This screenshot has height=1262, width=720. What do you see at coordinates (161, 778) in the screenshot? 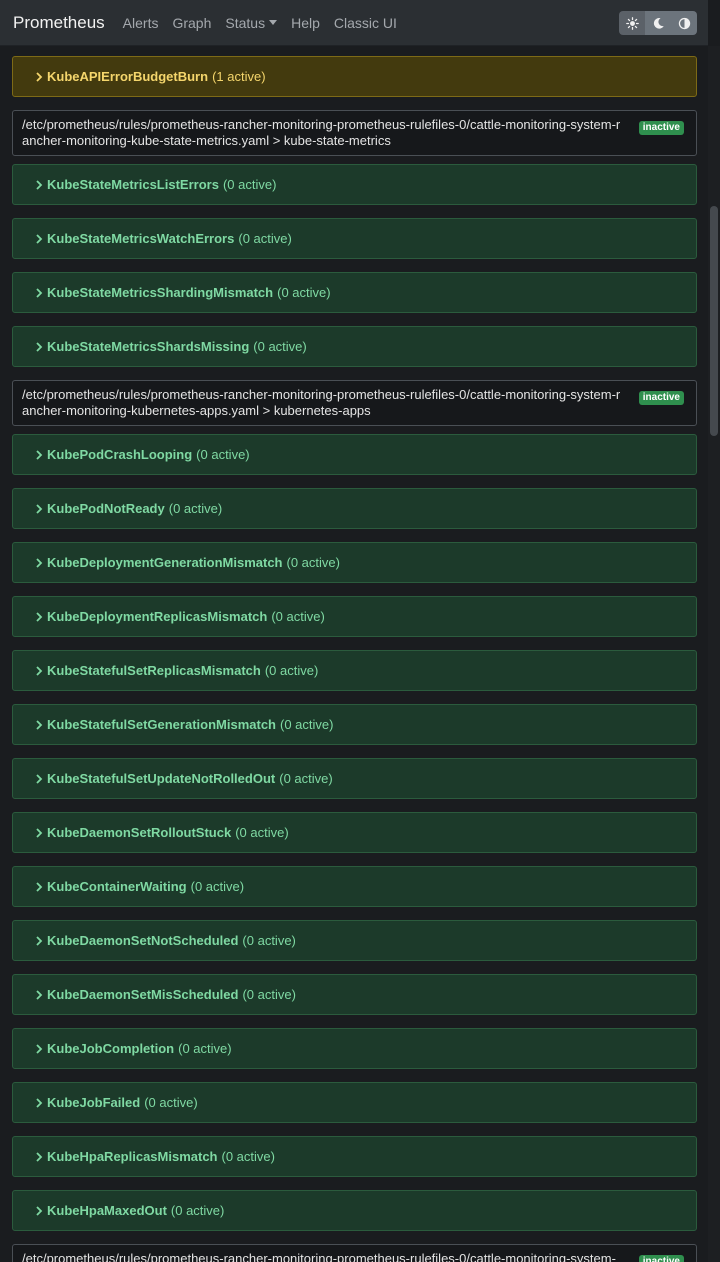
I see `alert-rule-name: KubeStatefulSetUpdateNotRolledOut` at bounding box center [161, 778].